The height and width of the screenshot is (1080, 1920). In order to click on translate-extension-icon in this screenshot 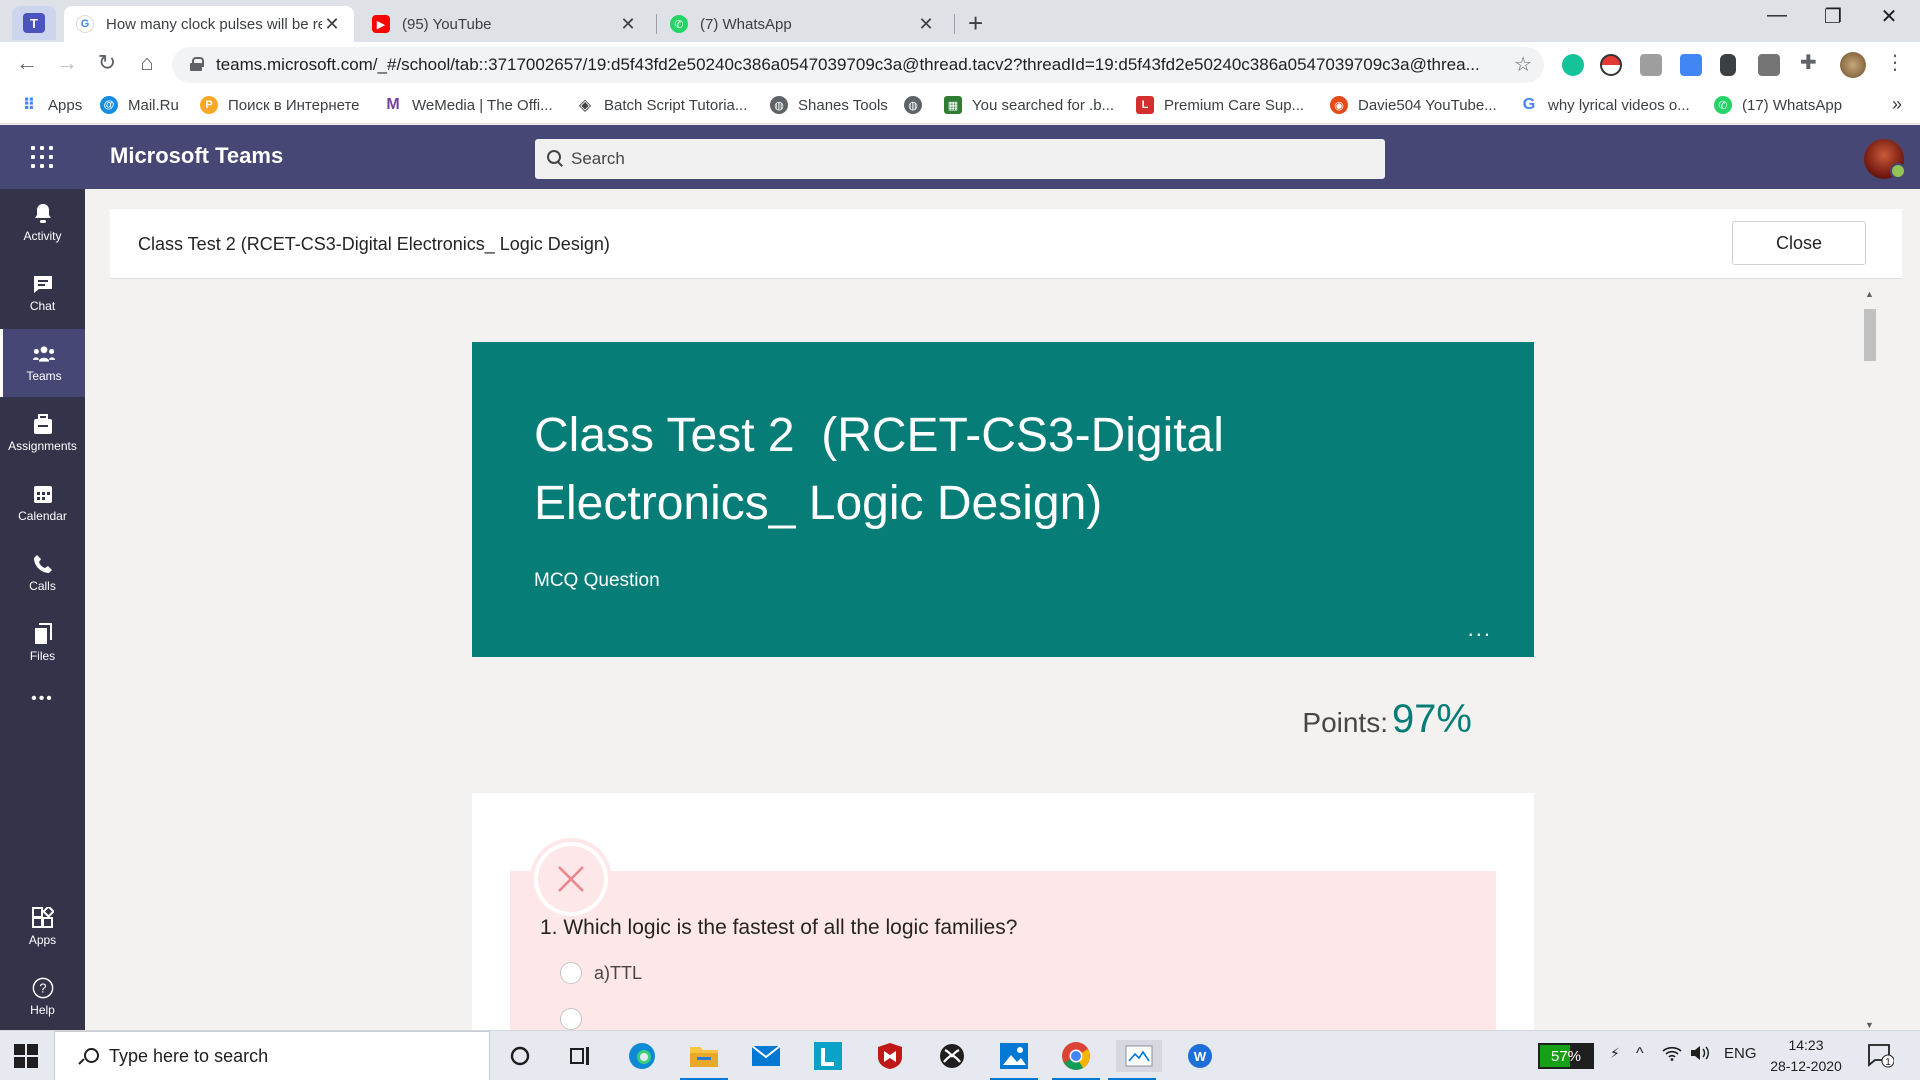, I will do `click(1691, 65)`.